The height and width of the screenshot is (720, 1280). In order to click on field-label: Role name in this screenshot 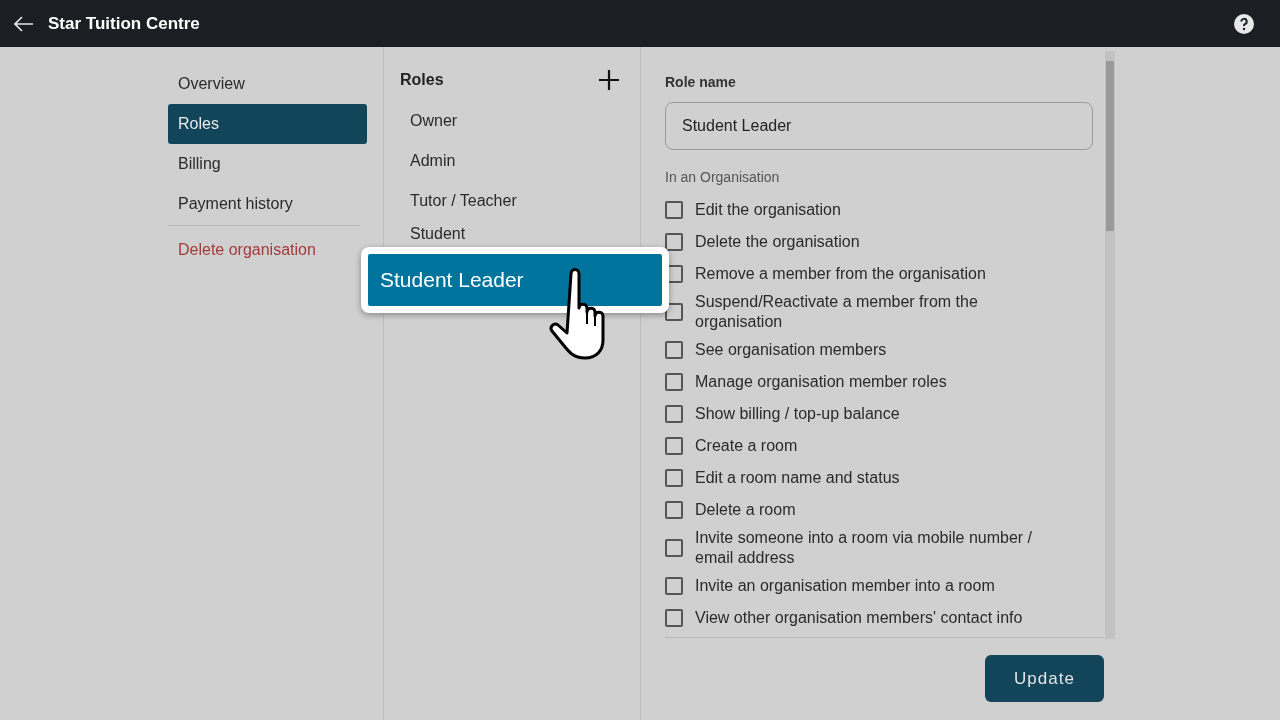, I will do `click(701, 82)`.